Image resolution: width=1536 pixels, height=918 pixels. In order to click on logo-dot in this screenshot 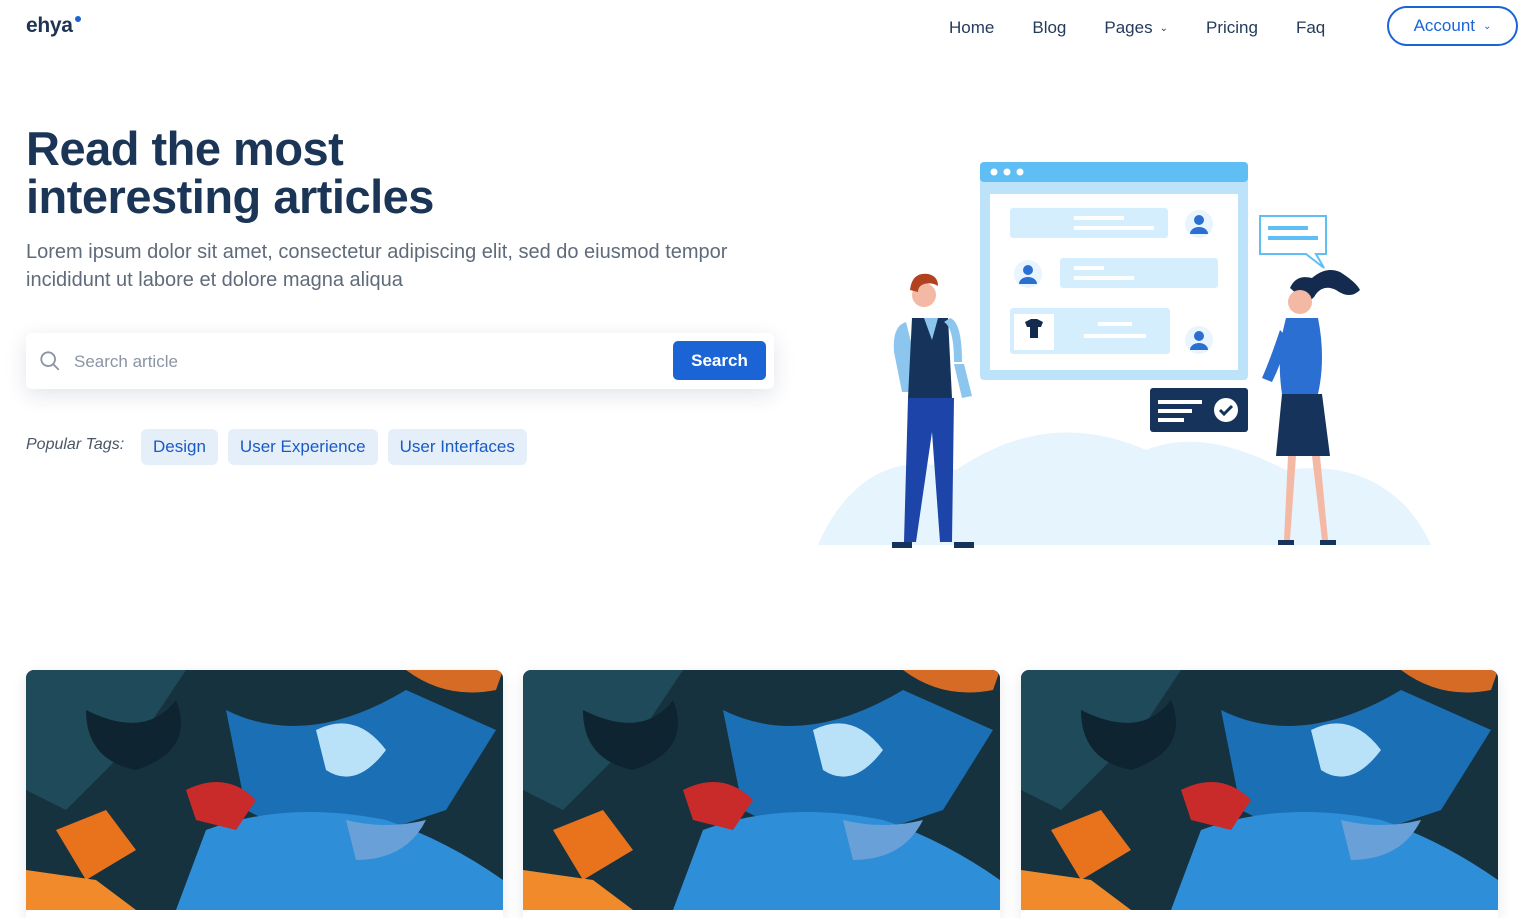, I will do `click(77, 19)`.